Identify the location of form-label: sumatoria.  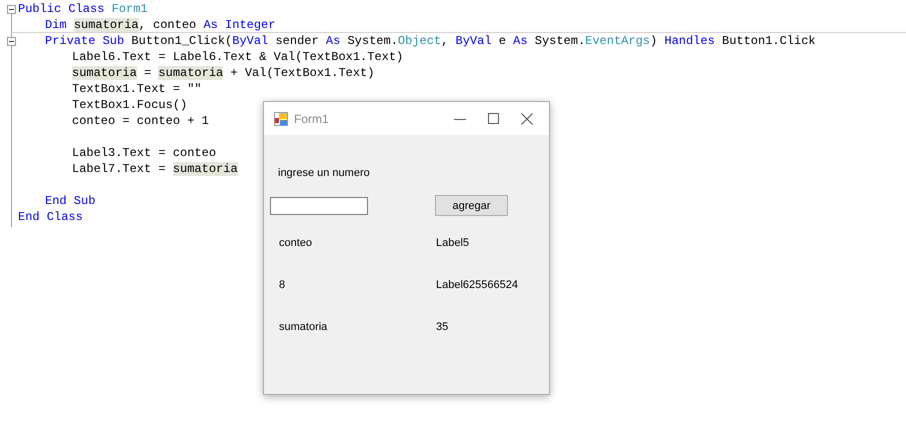
(303, 327).